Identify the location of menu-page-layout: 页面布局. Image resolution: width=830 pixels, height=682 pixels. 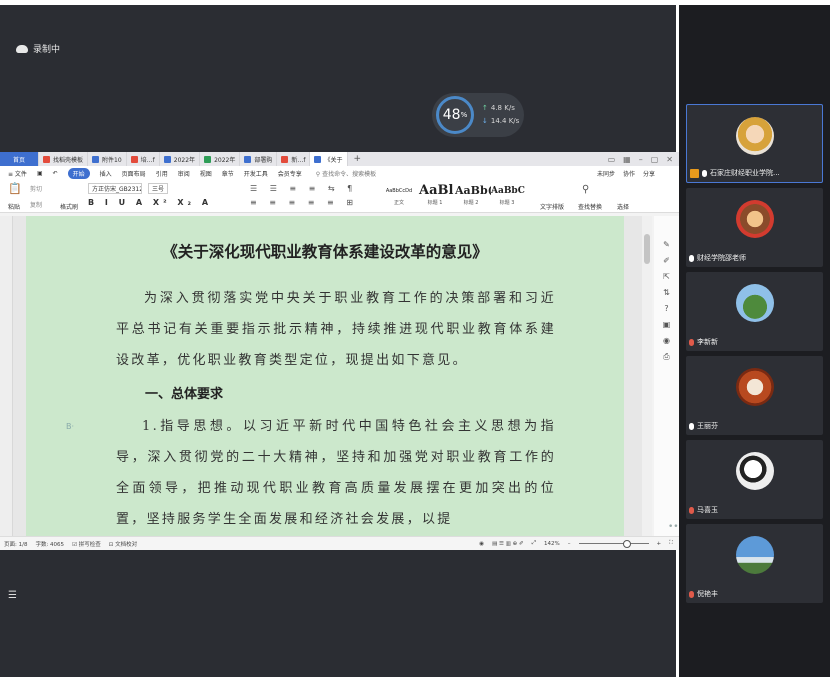
(134, 173).